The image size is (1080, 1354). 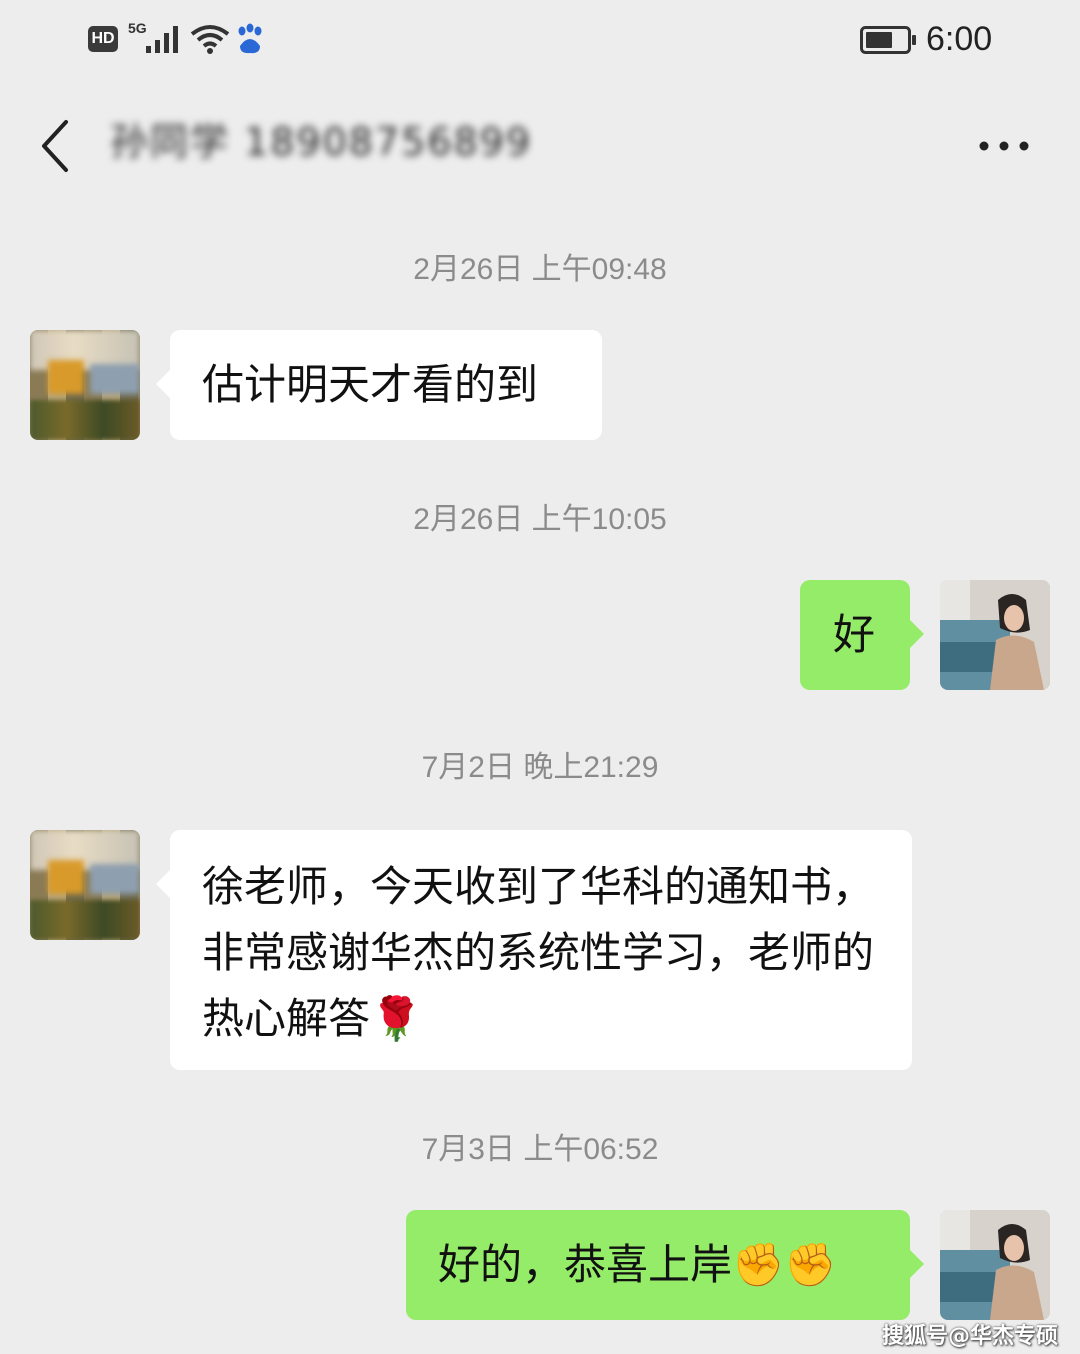 I want to click on chevron-left-icon, so click(x=56, y=146).